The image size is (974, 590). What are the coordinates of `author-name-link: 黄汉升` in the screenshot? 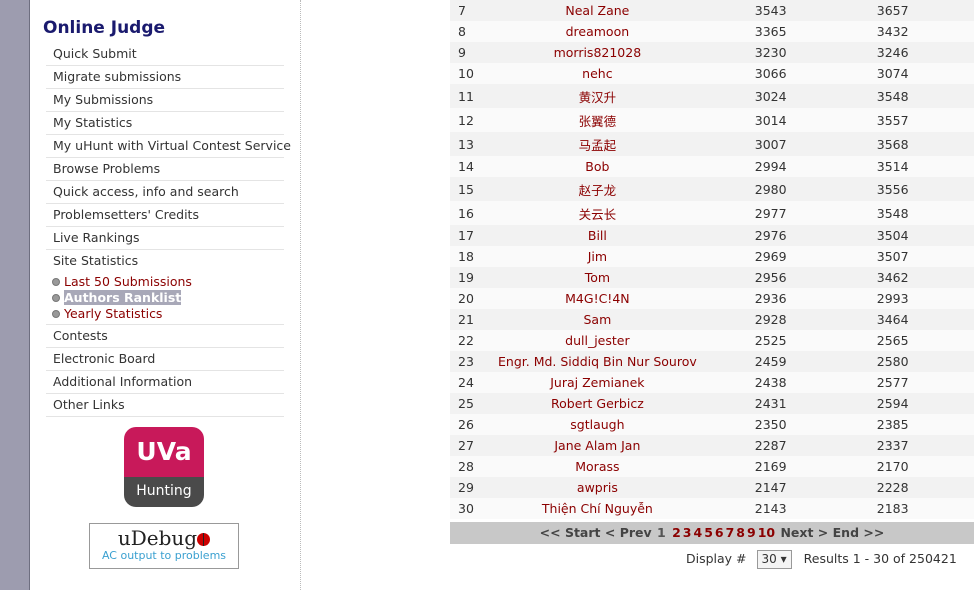 It's located at (597, 96).